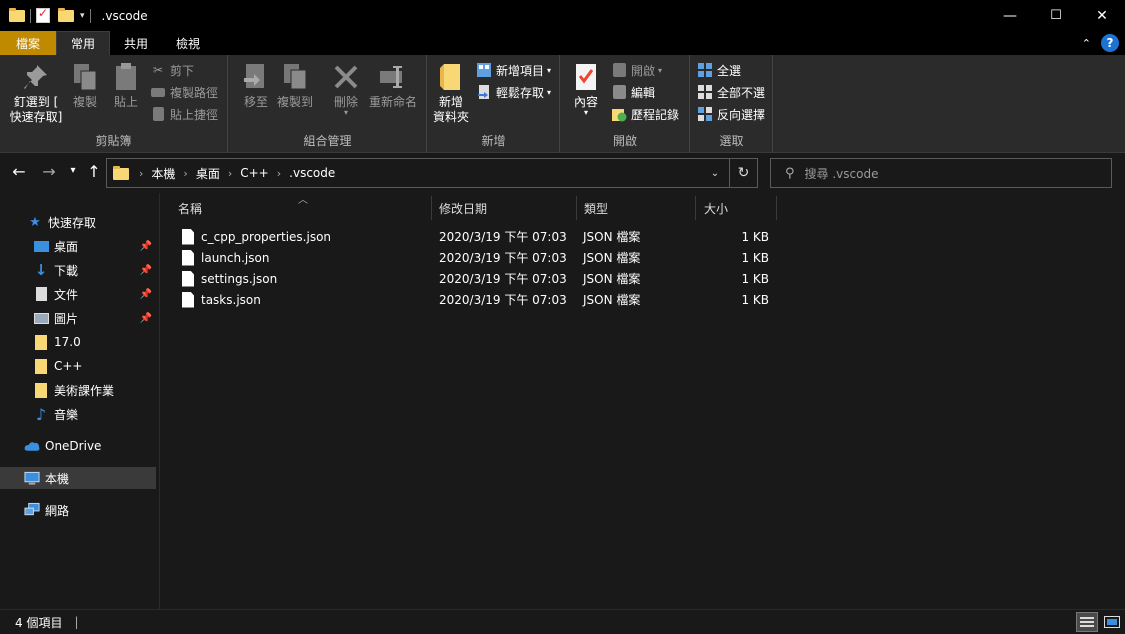 This screenshot has height=634, width=1125. What do you see at coordinates (41, 270) in the screenshot?
I see `download-icon: ↓` at bounding box center [41, 270].